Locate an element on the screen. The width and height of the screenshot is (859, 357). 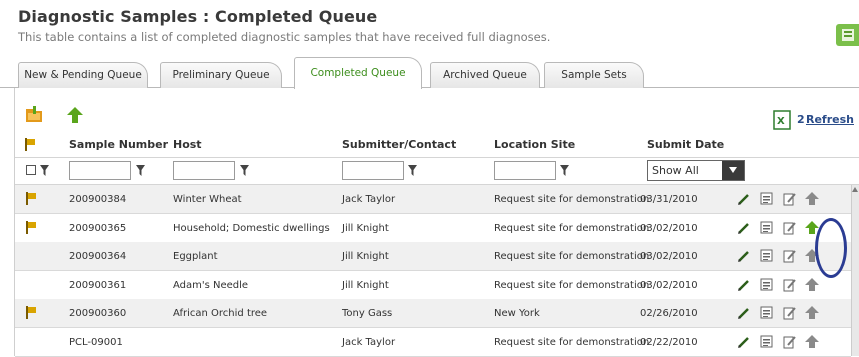
col-header-submit-date: Submit Date is located at coordinates (685, 144).